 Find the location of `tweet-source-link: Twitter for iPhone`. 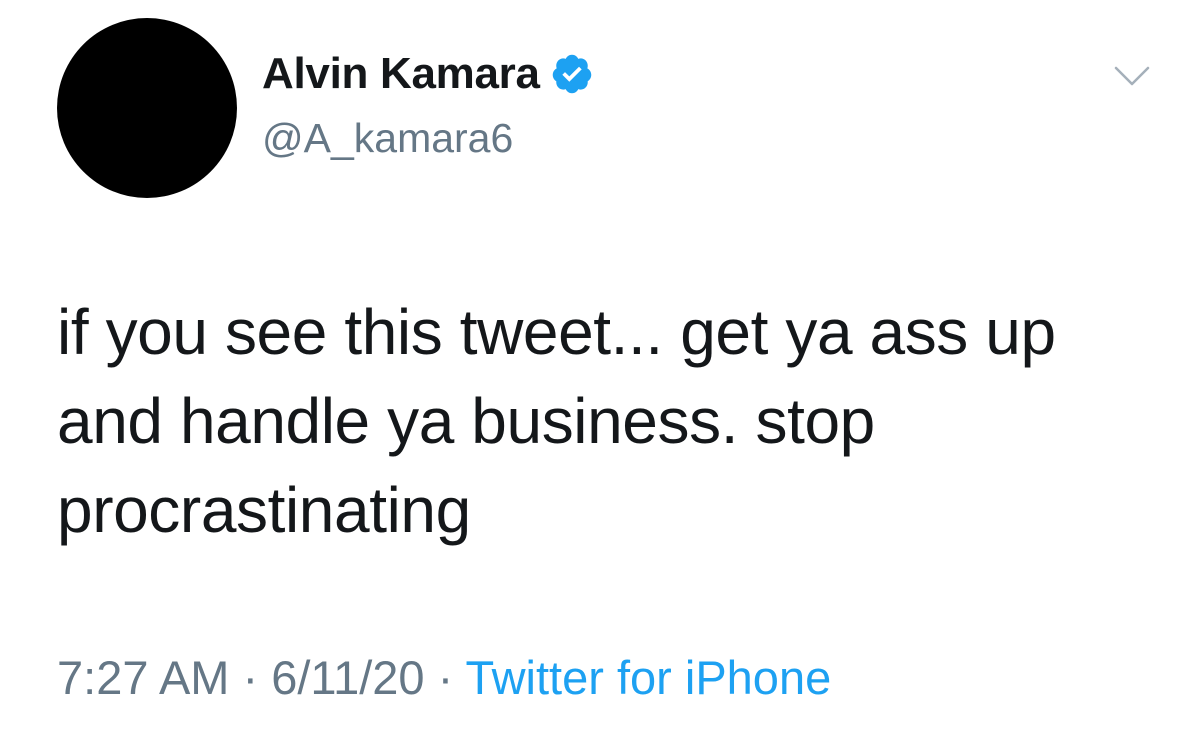

tweet-source-link: Twitter for iPhone is located at coordinates (649, 677).